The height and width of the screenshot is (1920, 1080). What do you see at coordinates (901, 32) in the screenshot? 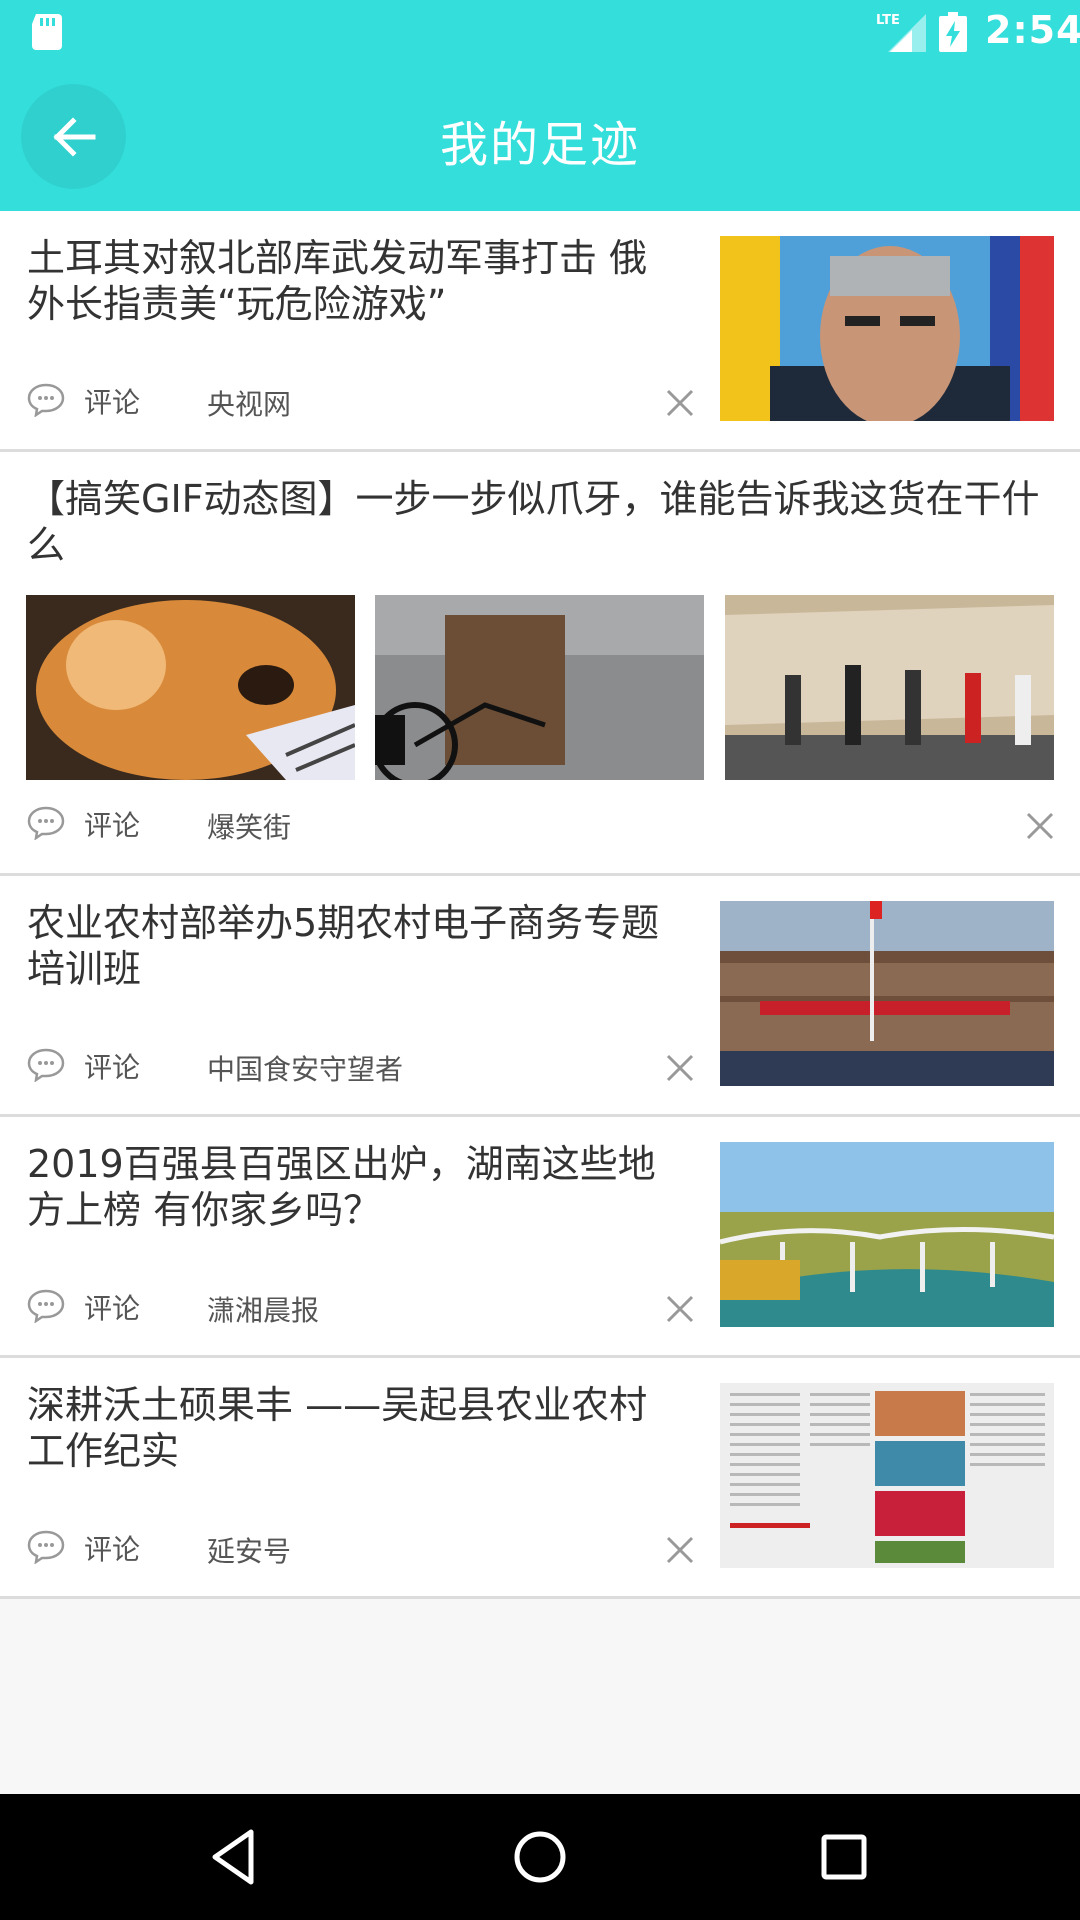
I see `lte-signal-icon: LTE` at bounding box center [901, 32].